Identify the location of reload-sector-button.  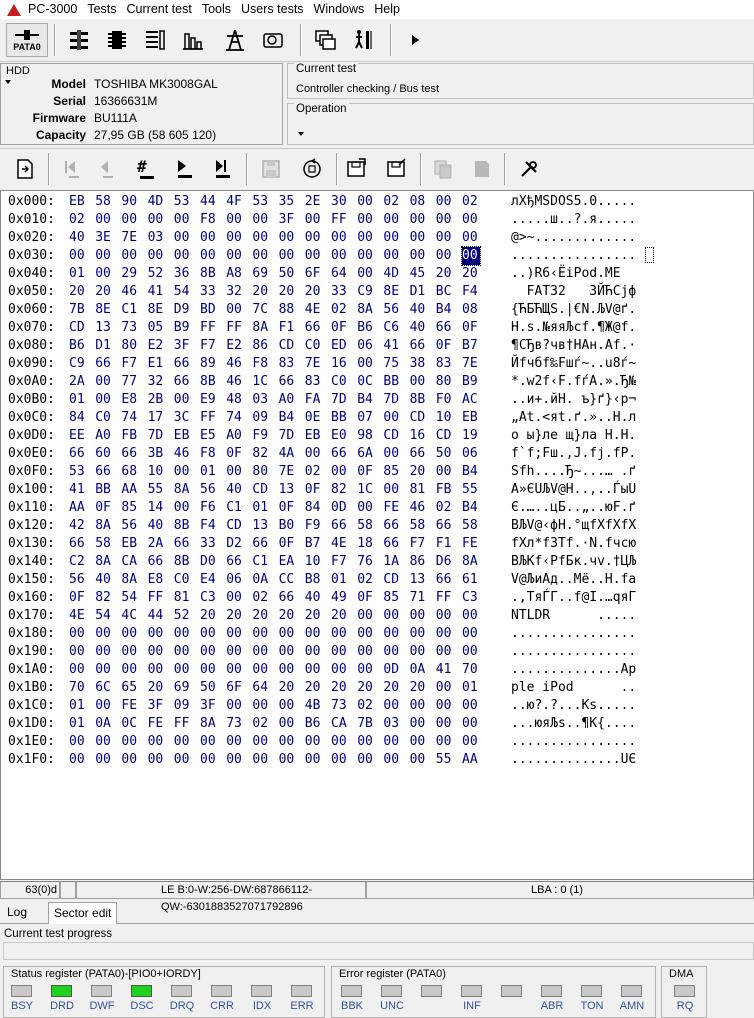
(312, 169).